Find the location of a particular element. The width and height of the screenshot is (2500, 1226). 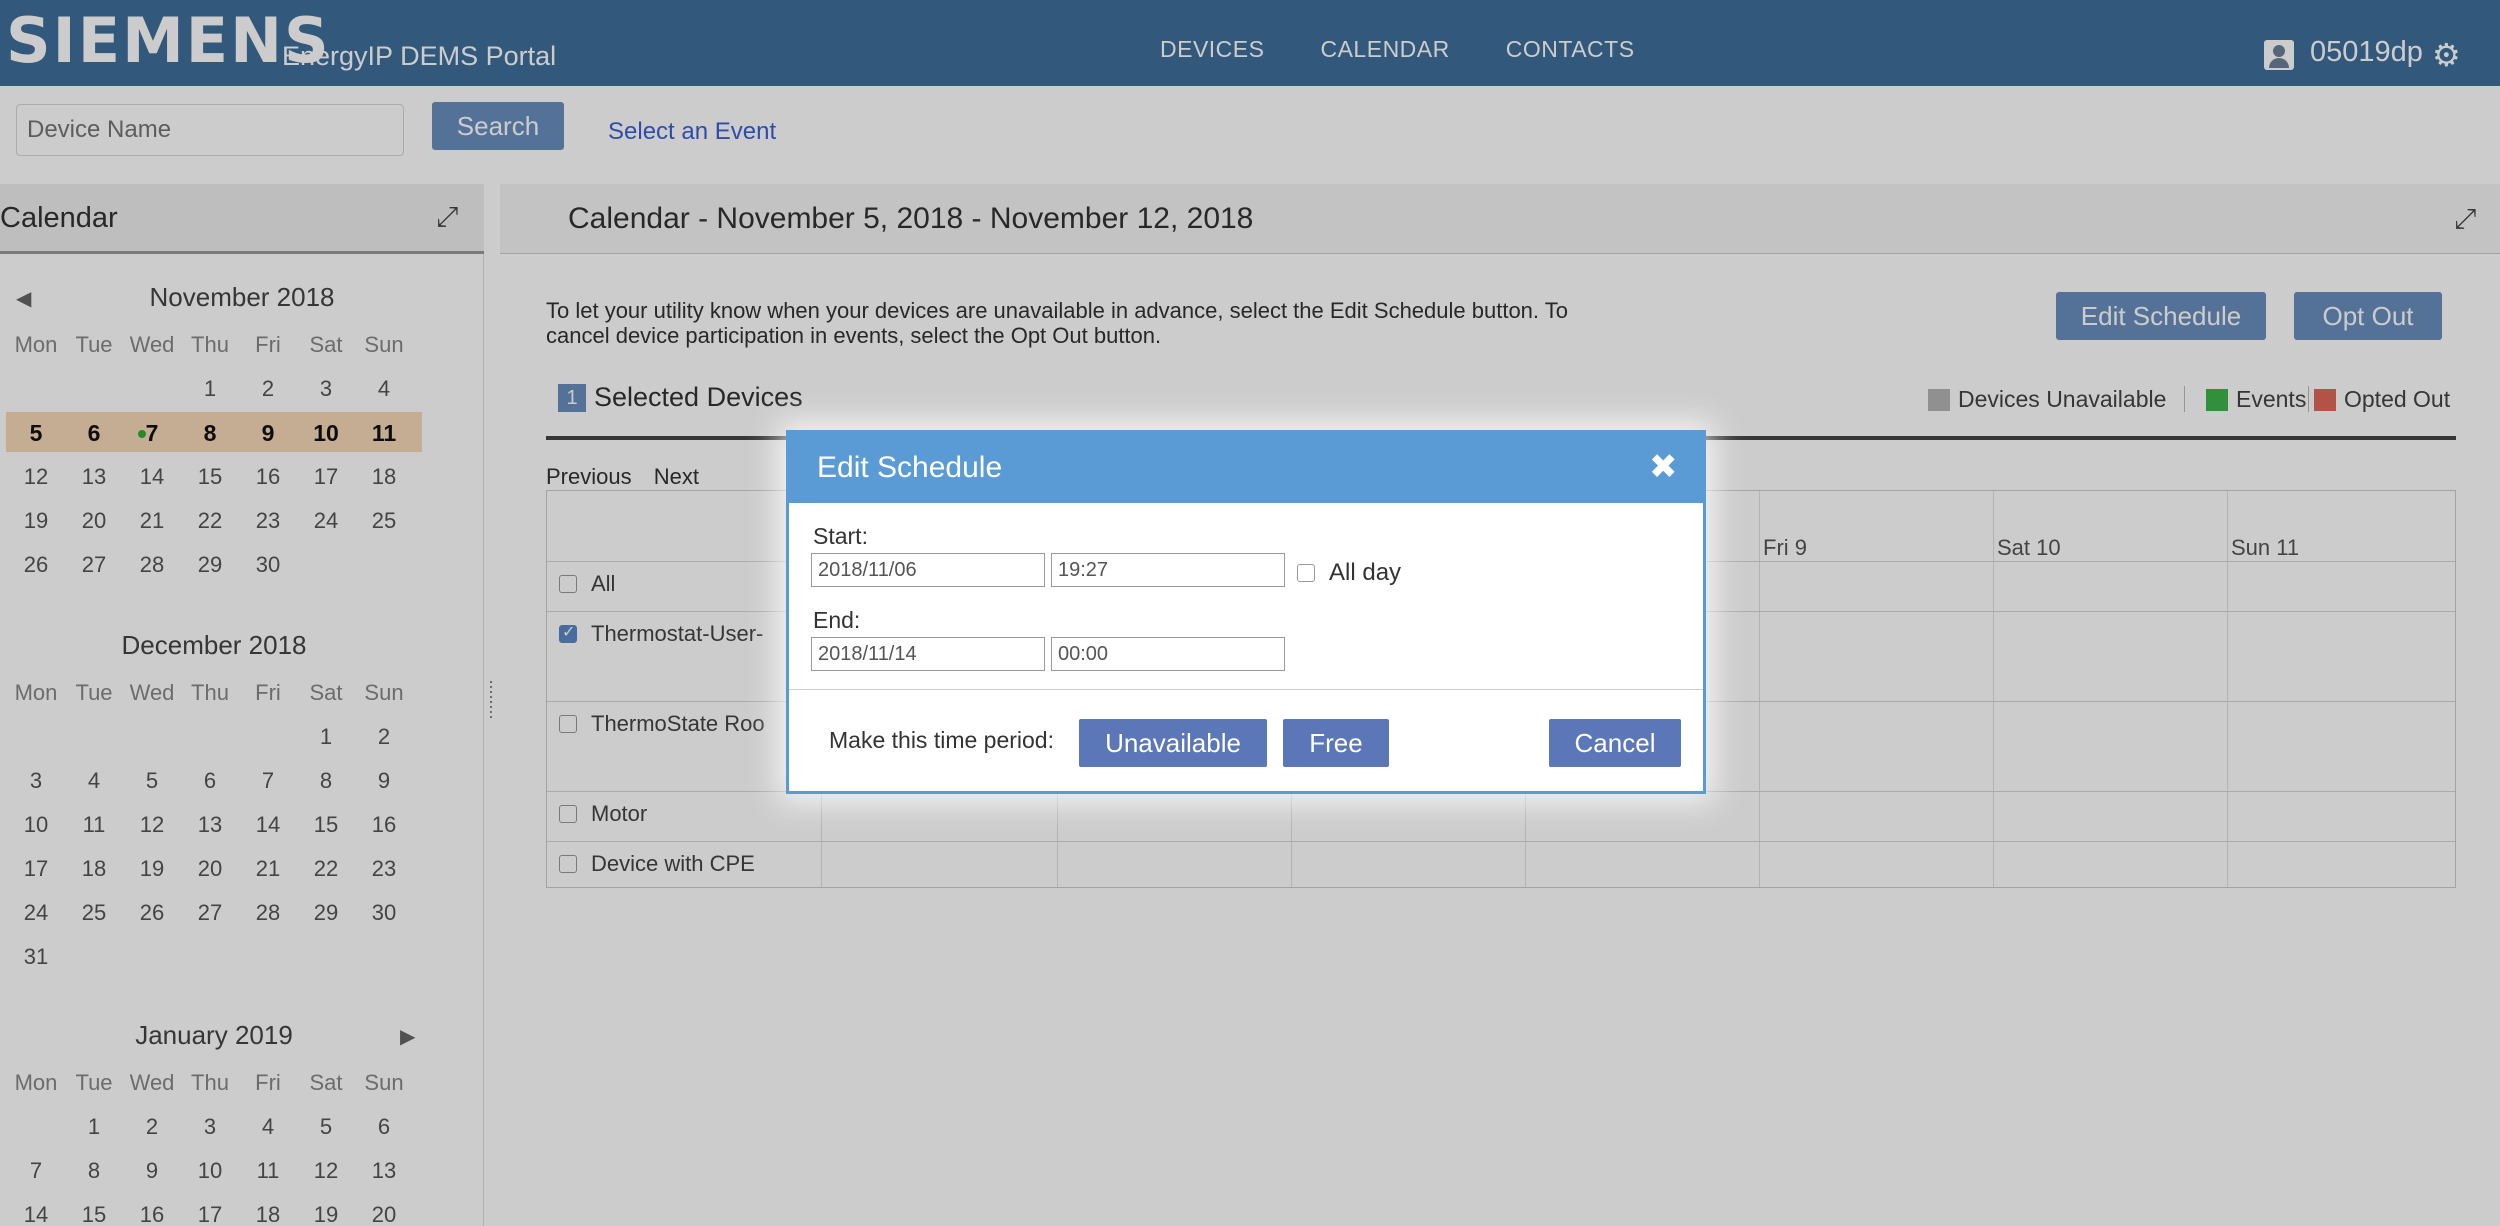

start-label: Start: is located at coordinates (840, 536).